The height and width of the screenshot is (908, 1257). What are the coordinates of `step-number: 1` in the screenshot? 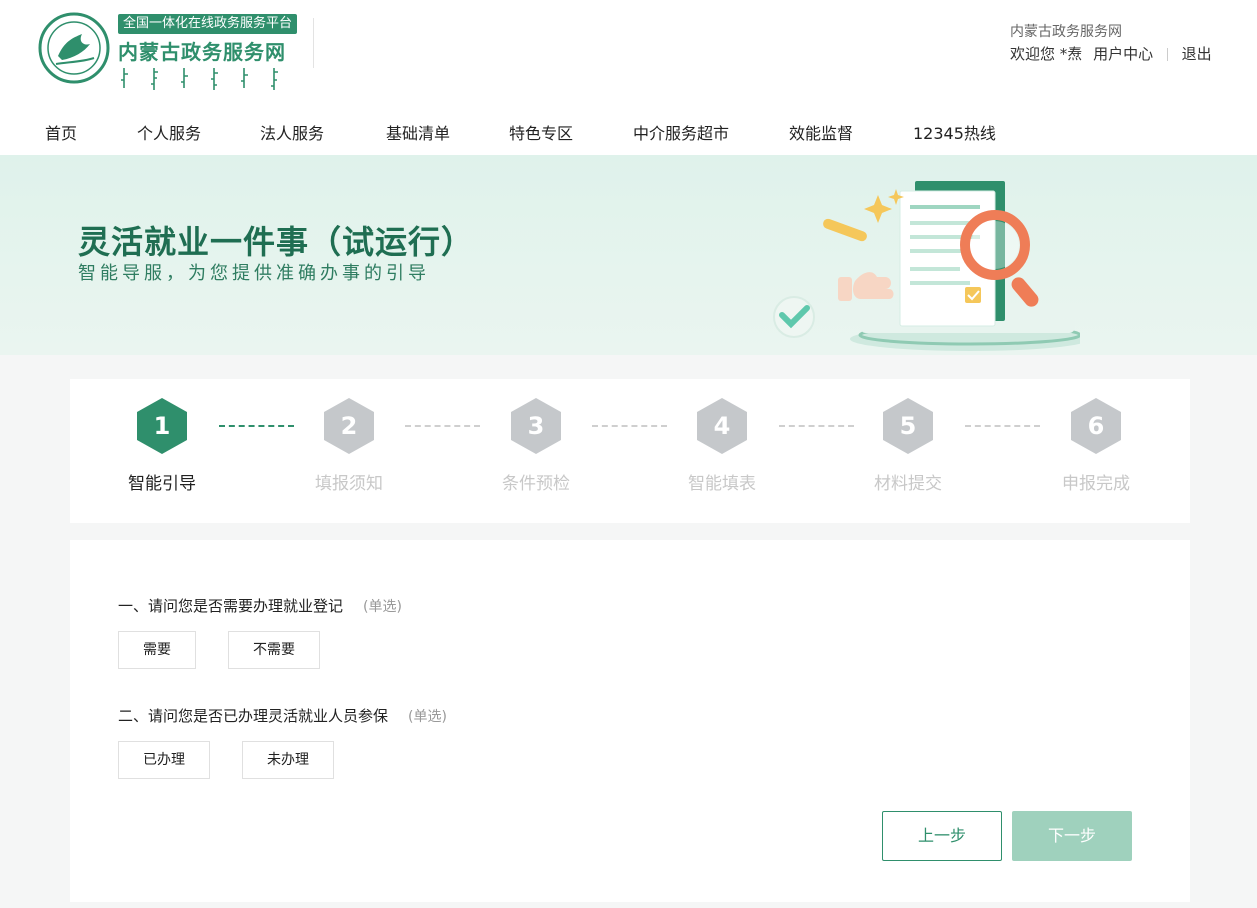 It's located at (162, 426).